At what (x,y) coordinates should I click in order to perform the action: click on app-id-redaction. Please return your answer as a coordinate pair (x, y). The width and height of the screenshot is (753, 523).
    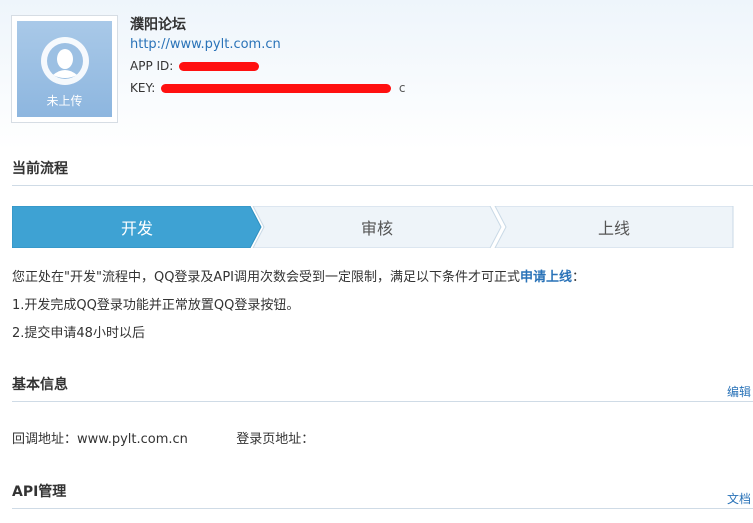
    Looking at the image, I should click on (219, 66).